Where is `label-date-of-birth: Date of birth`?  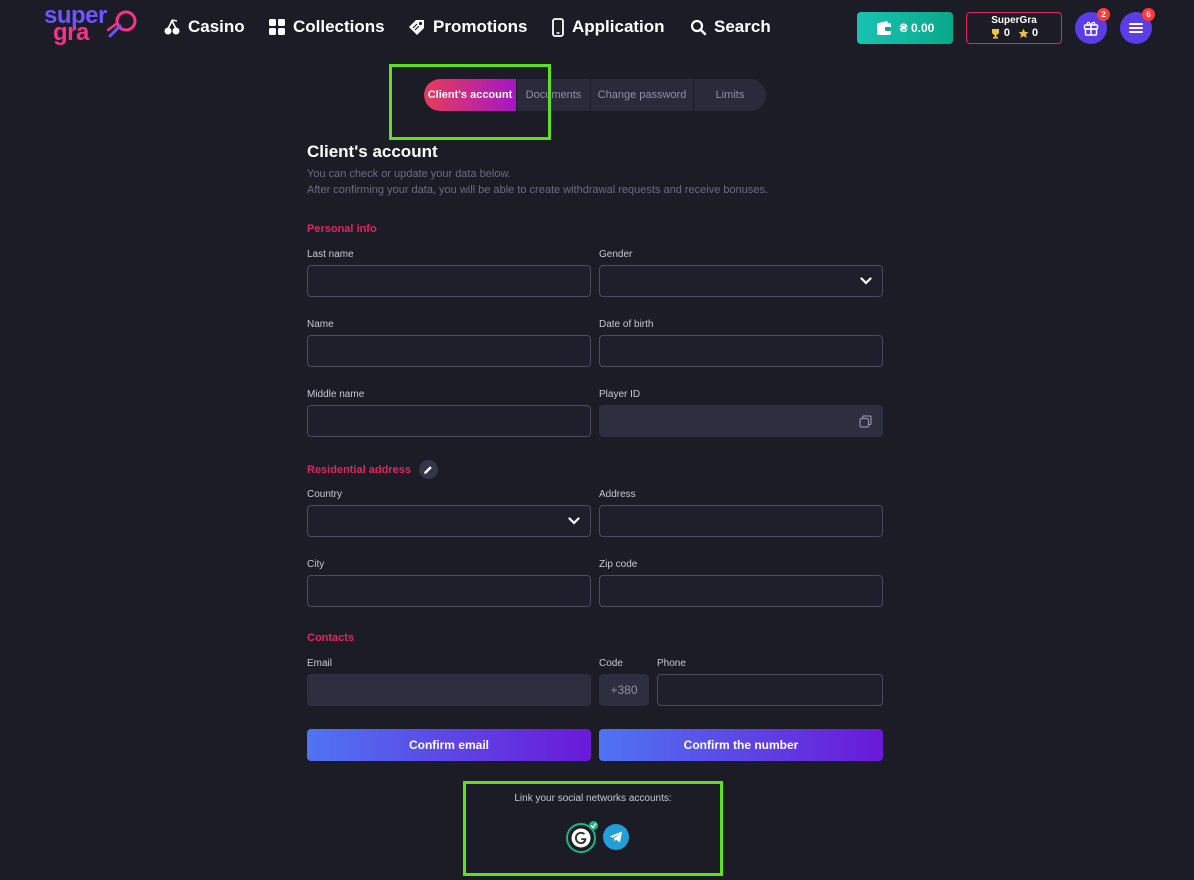
label-date-of-birth: Date of birth is located at coordinates (626, 324).